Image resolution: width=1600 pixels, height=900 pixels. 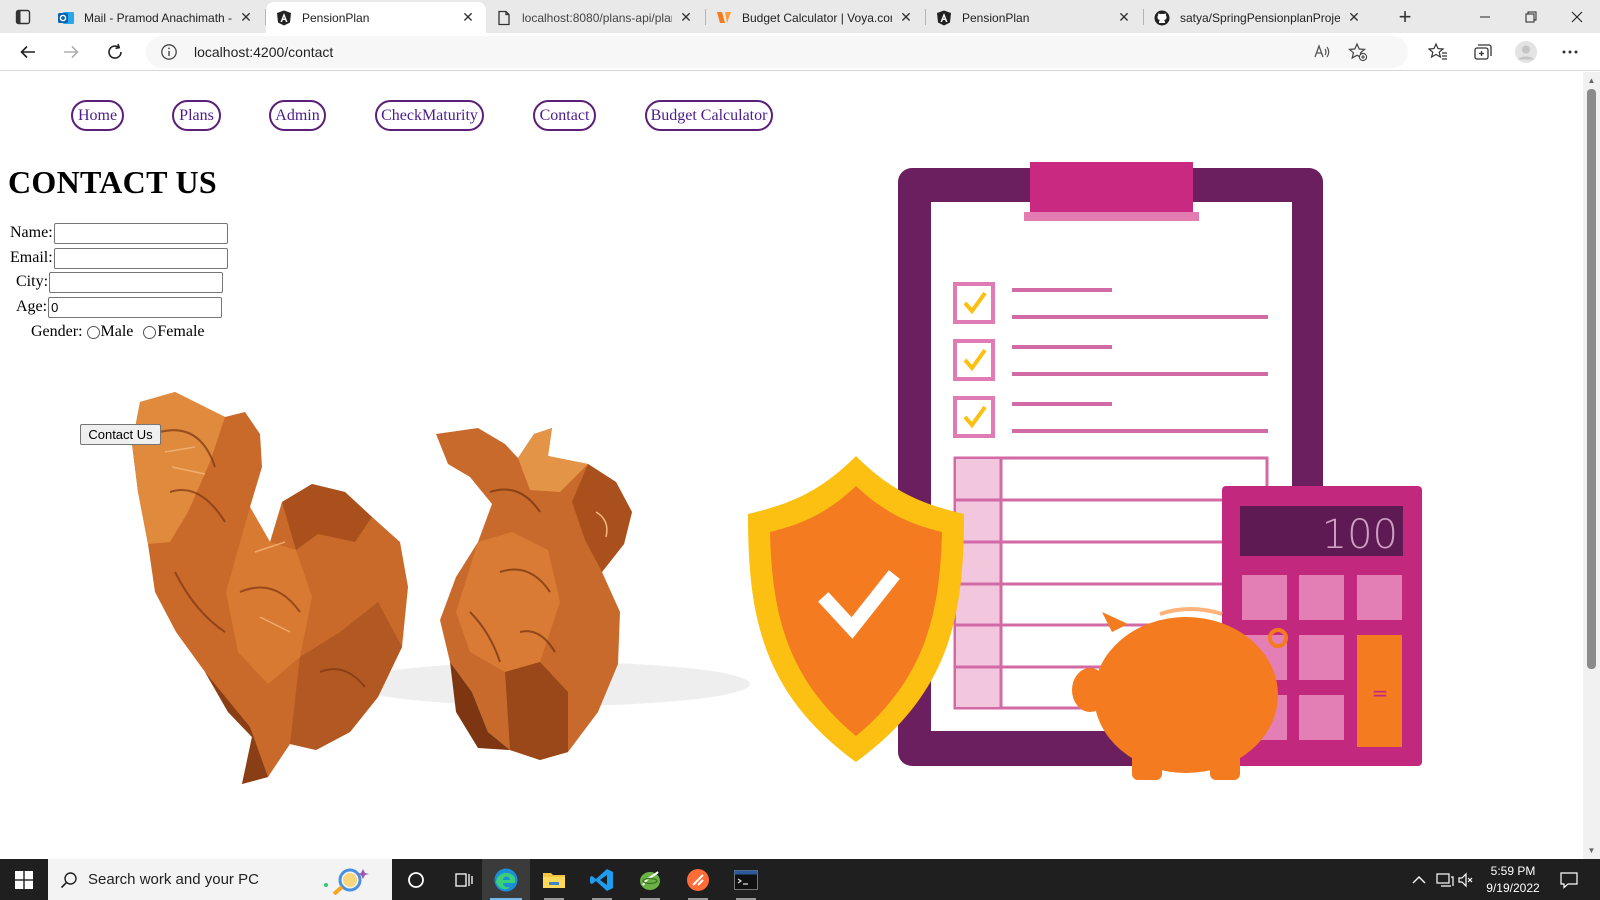 I want to click on age-label: Age:, so click(x=32, y=306).